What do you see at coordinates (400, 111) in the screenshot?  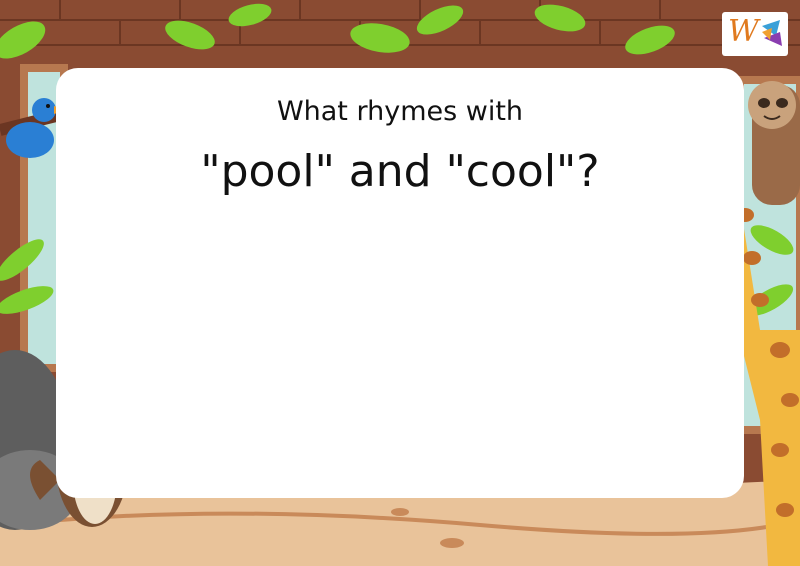 I see `question-line-1: What rhymes with` at bounding box center [400, 111].